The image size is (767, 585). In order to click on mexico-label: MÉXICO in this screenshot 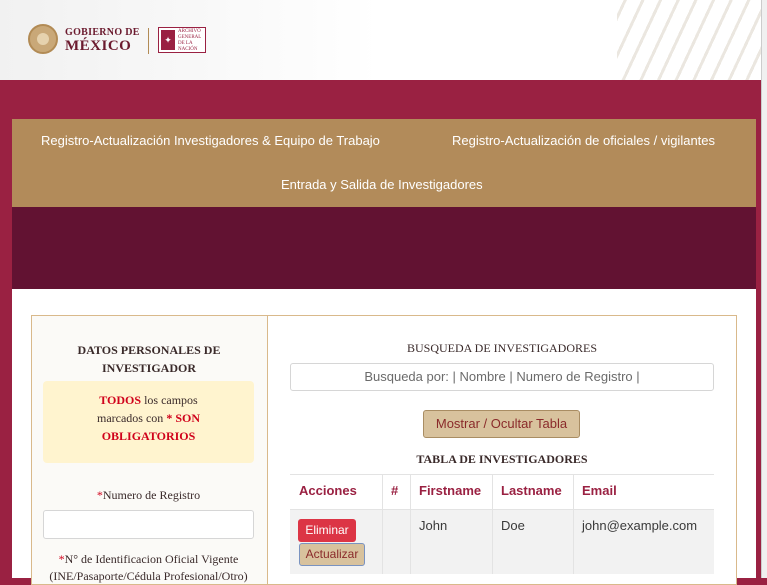, I will do `click(98, 46)`.